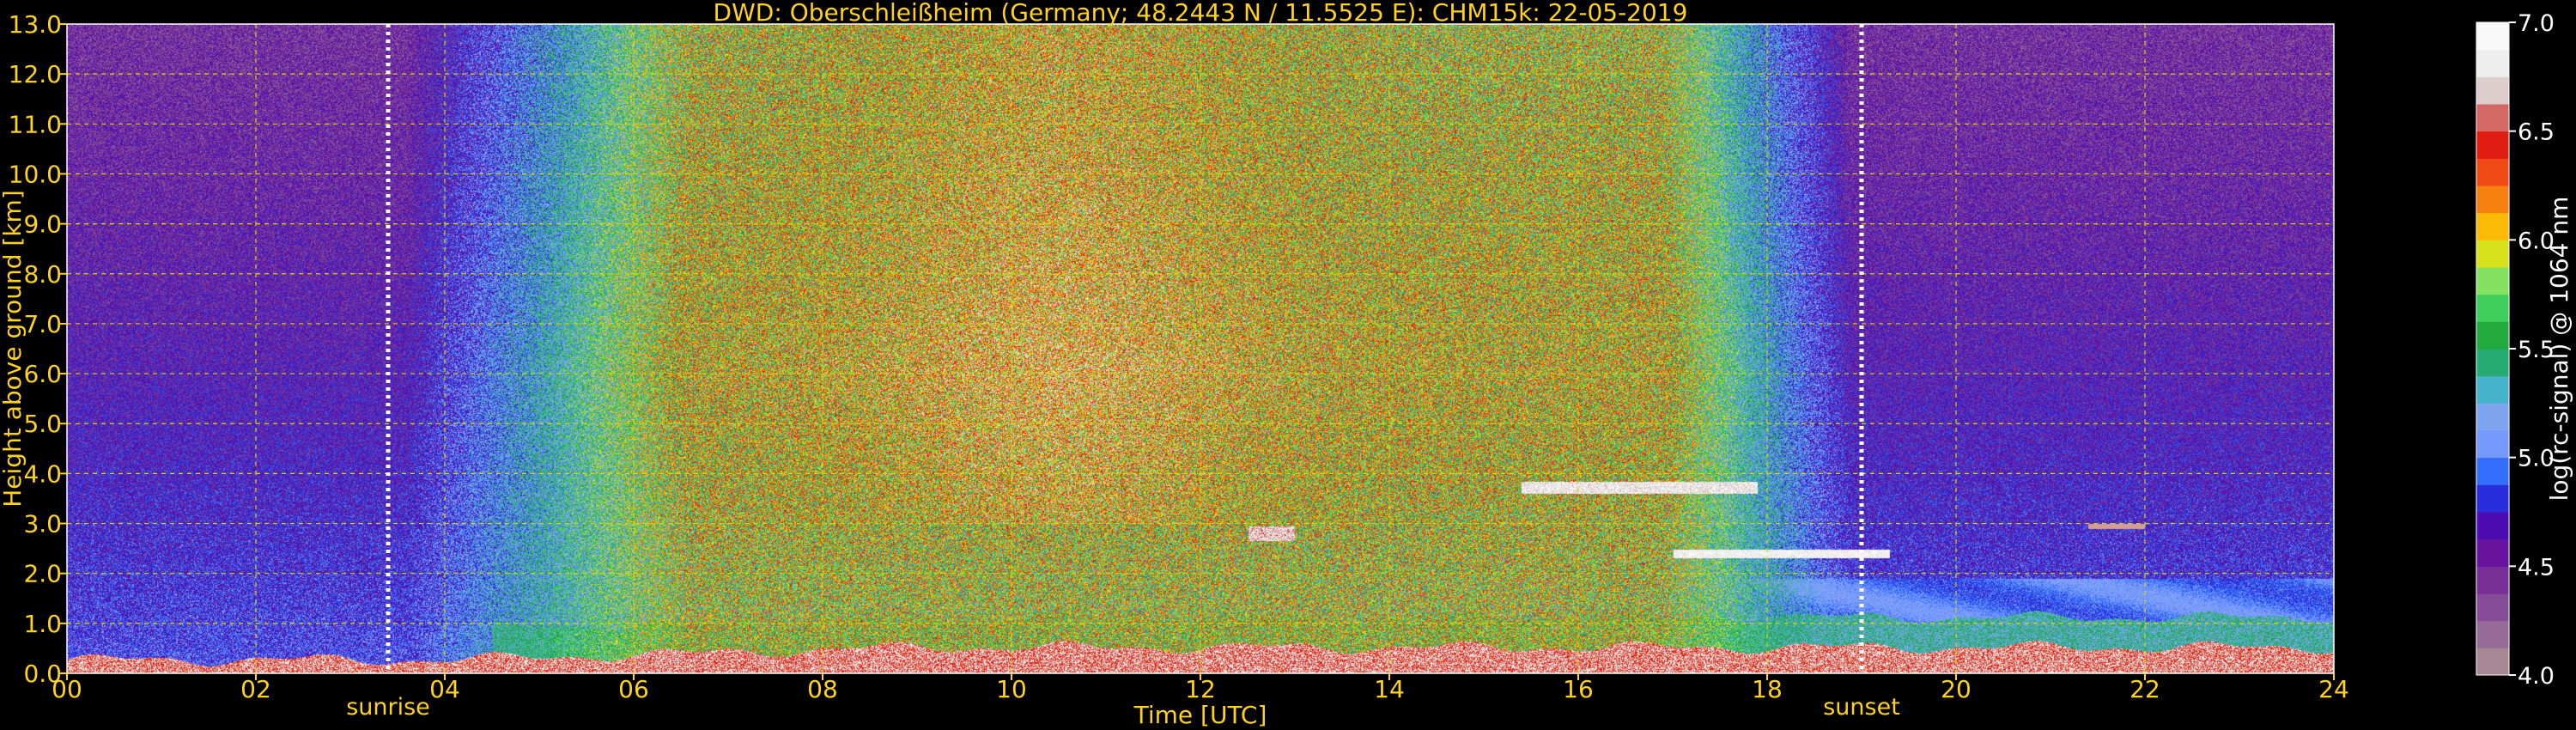 This screenshot has height=730, width=2576. What do you see at coordinates (2333, 689) in the screenshot?
I see `x-tick-label: 24` at bounding box center [2333, 689].